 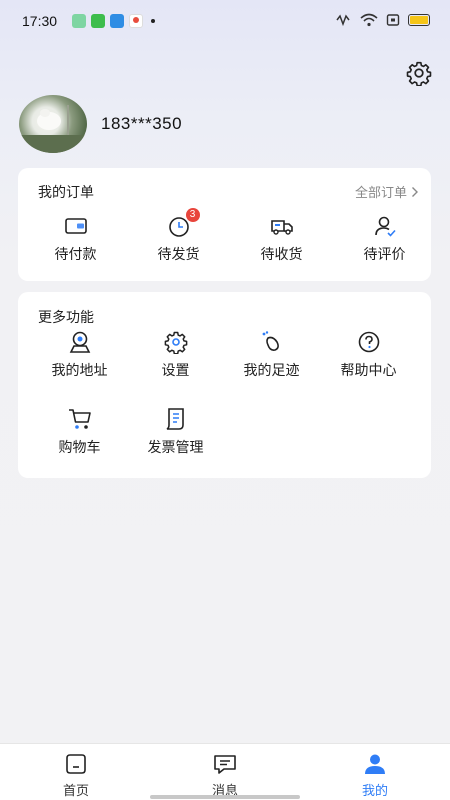 What do you see at coordinates (384, 254) in the screenshot?
I see `order-item-label: 待评价` at bounding box center [384, 254].